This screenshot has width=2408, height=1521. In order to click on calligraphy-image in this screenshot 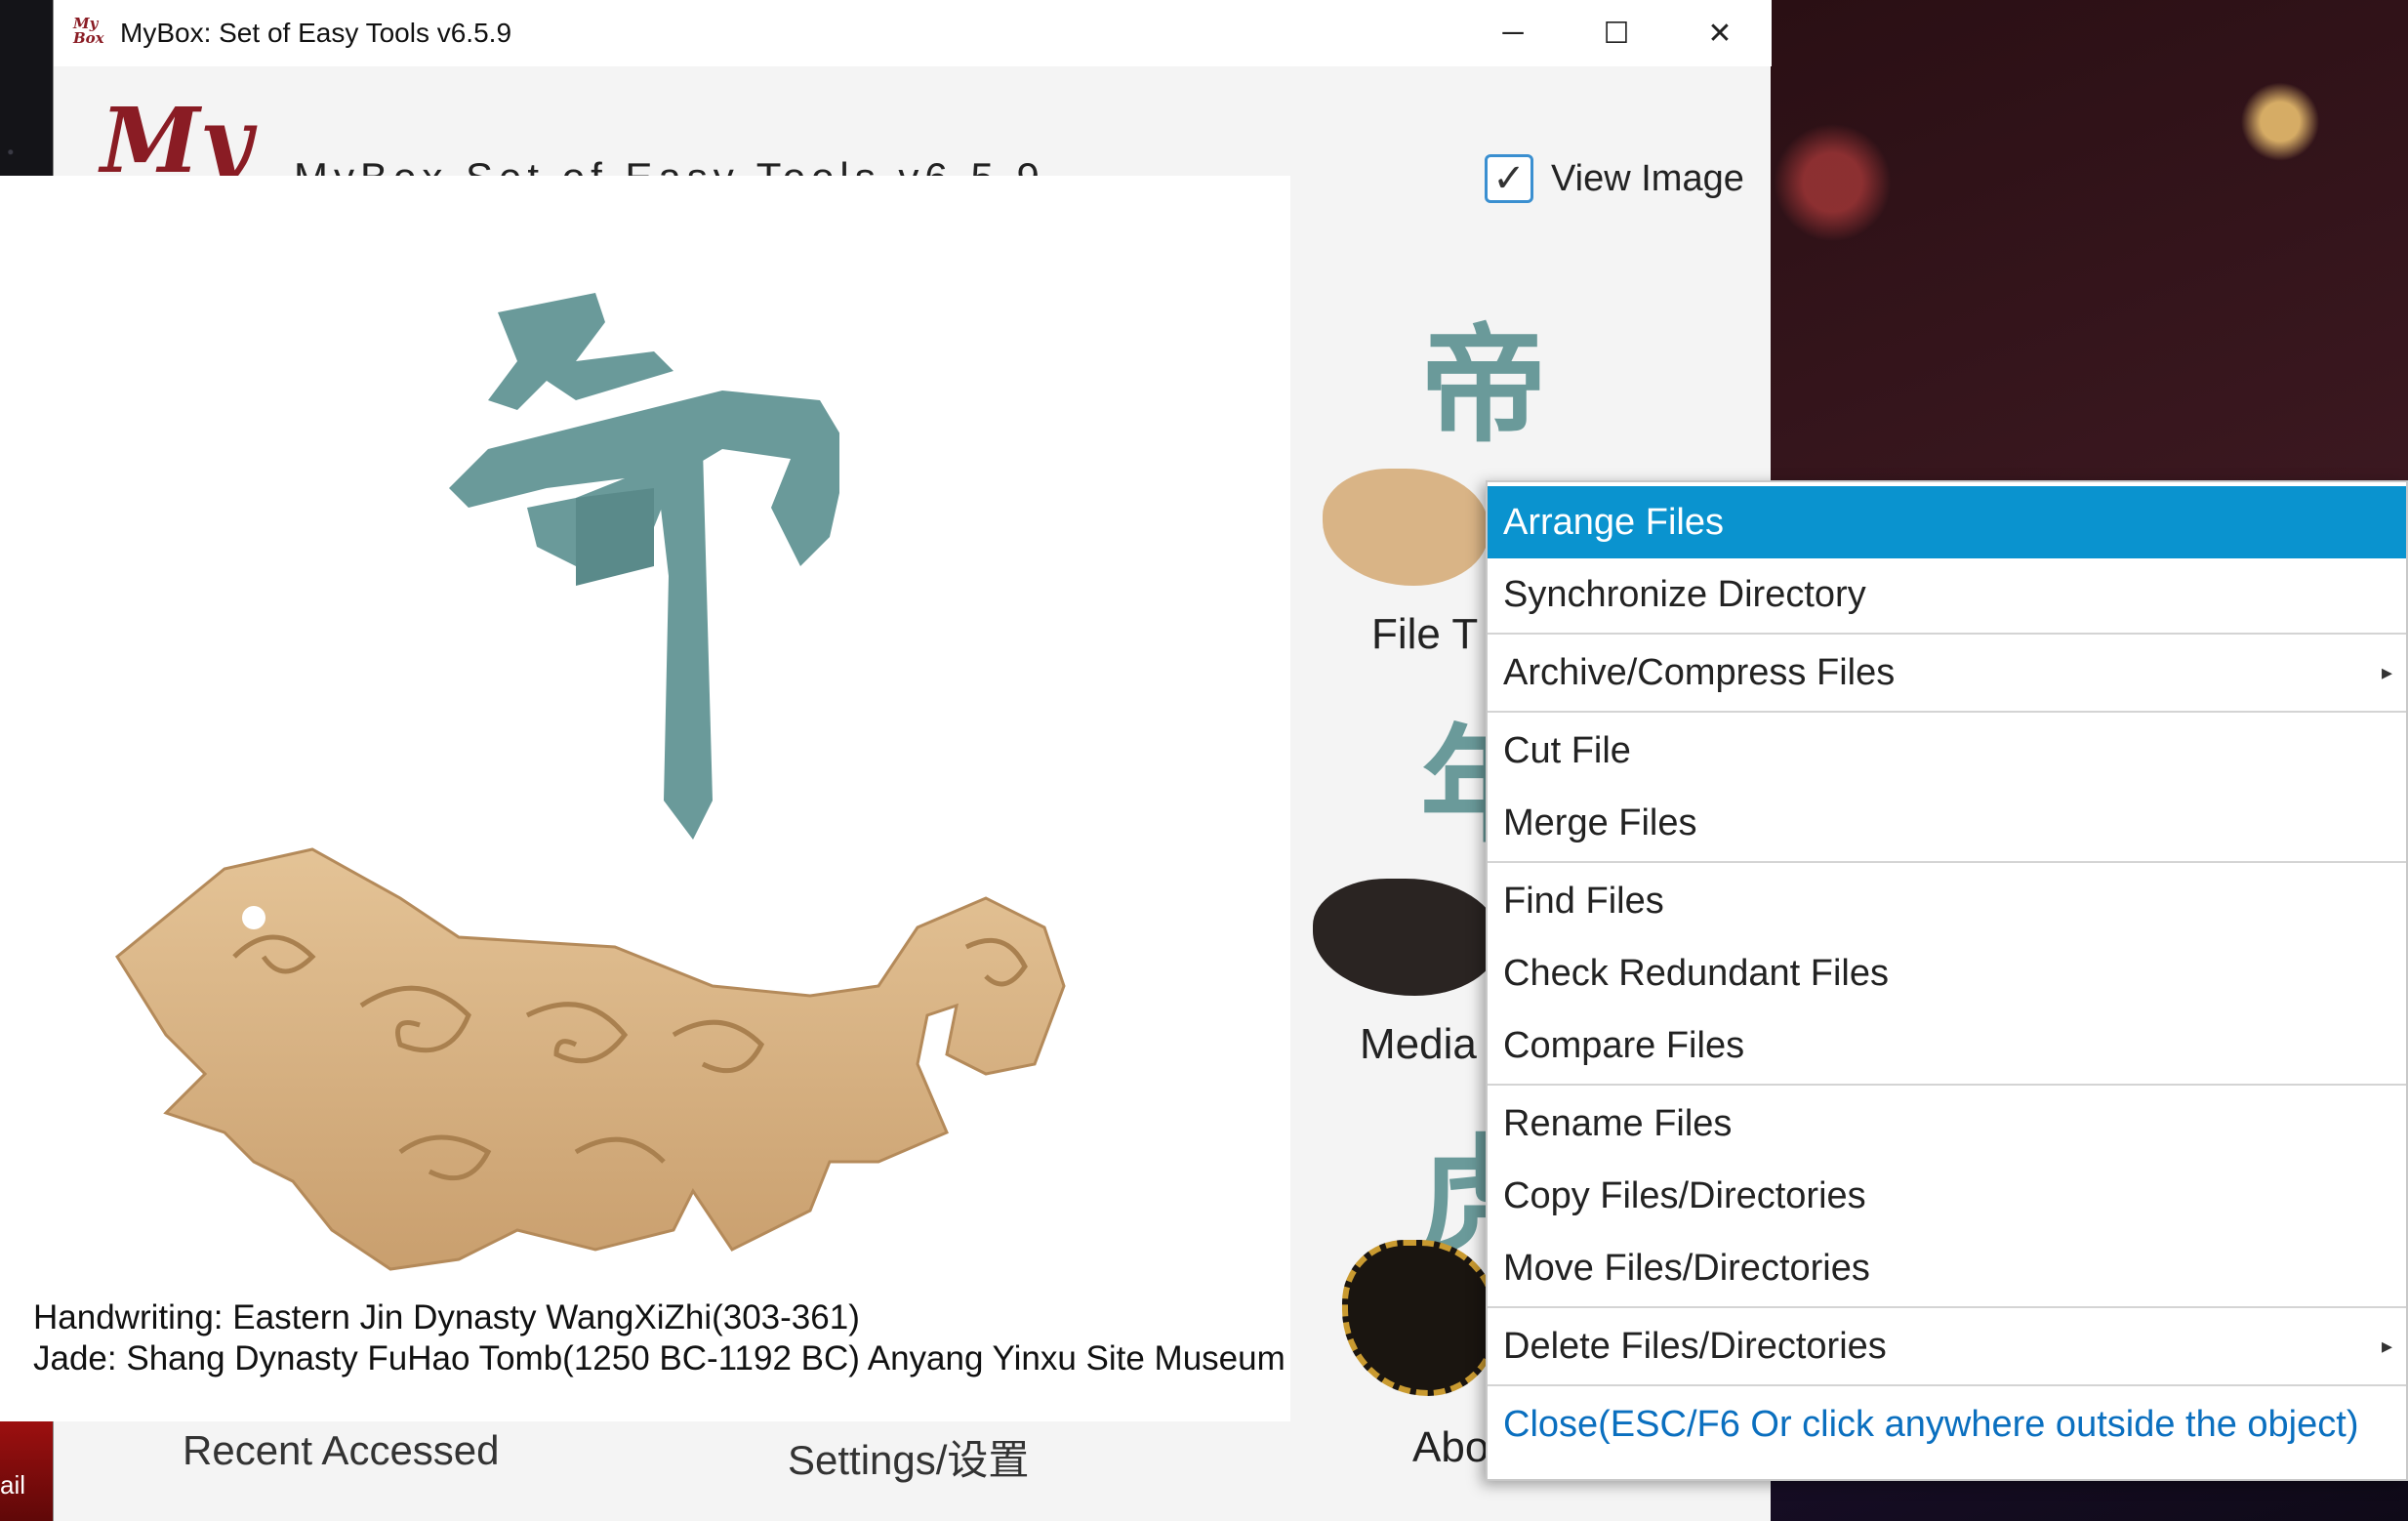, I will do `click(644, 566)`.